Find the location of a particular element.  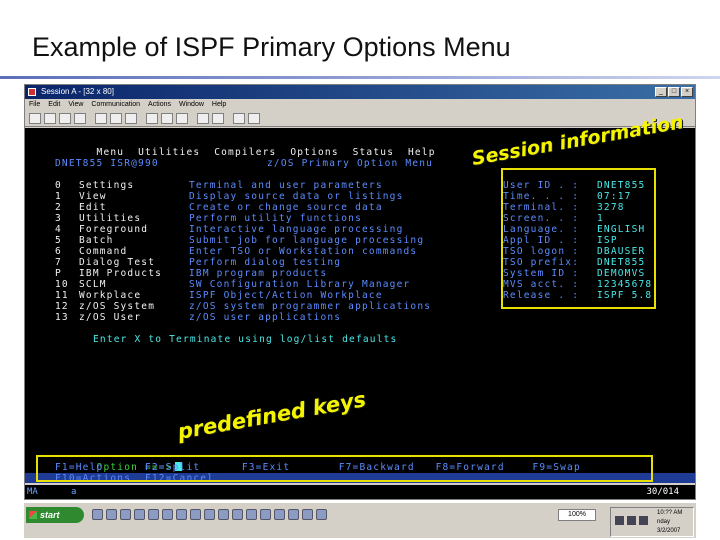

menu-edit: Edit is located at coordinates (54, 104).